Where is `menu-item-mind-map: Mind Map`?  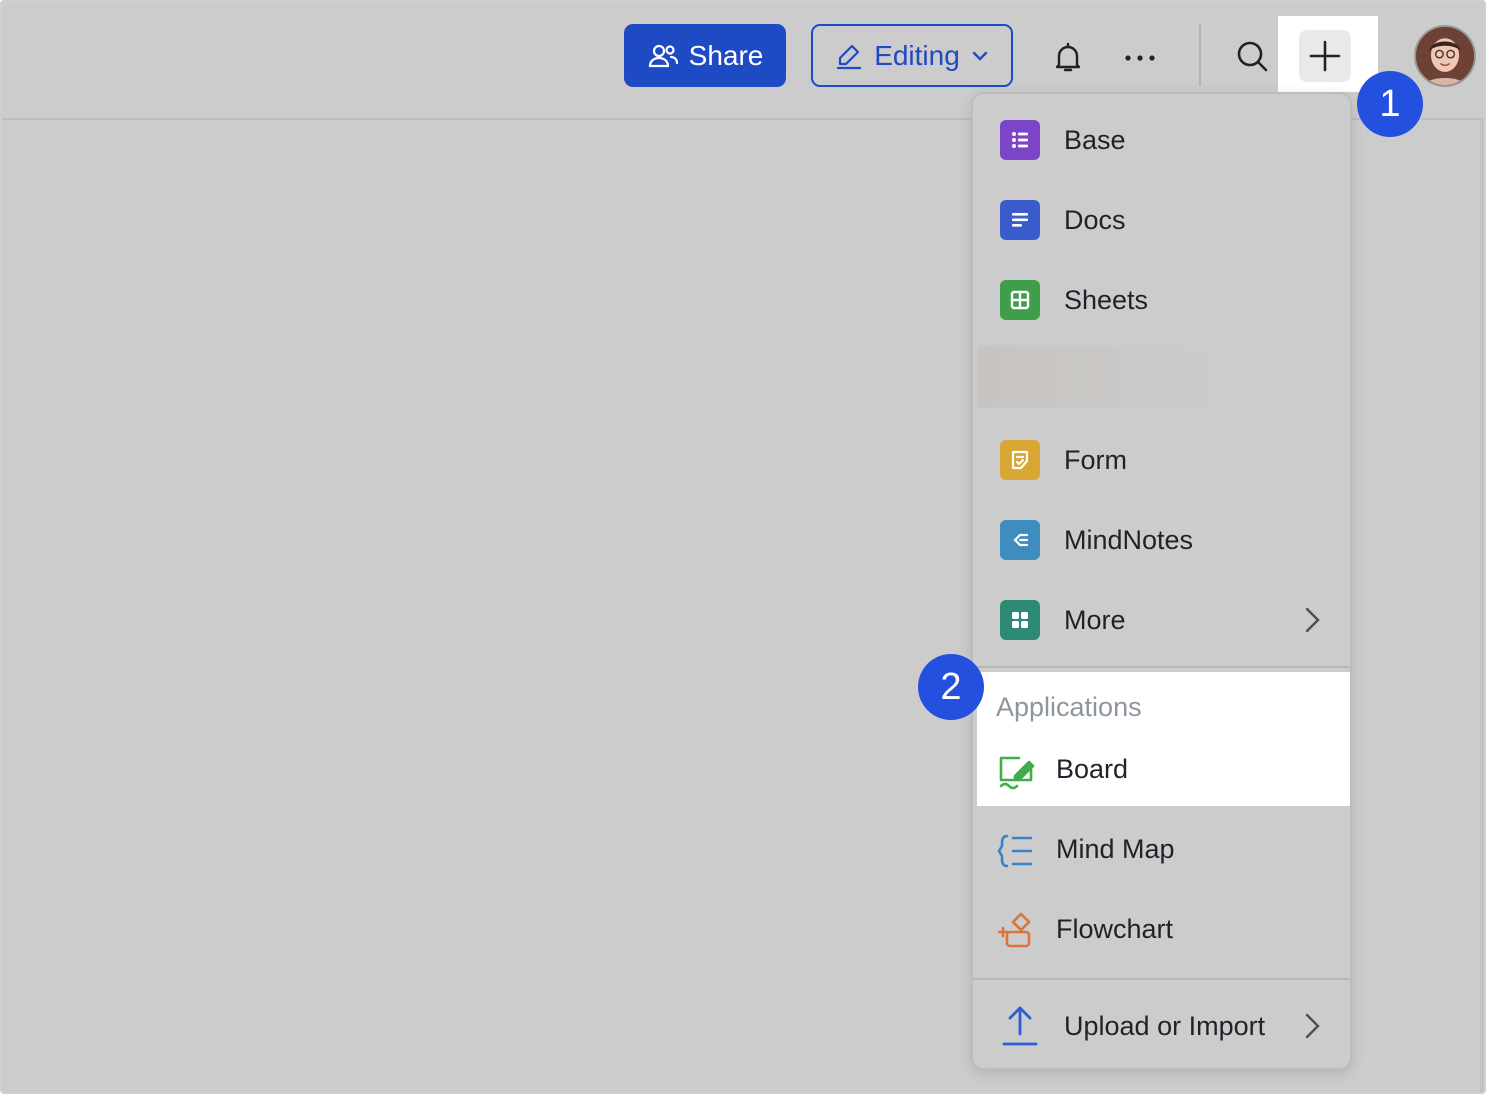 menu-item-mind-map: Mind Map is located at coordinates (1161, 852).